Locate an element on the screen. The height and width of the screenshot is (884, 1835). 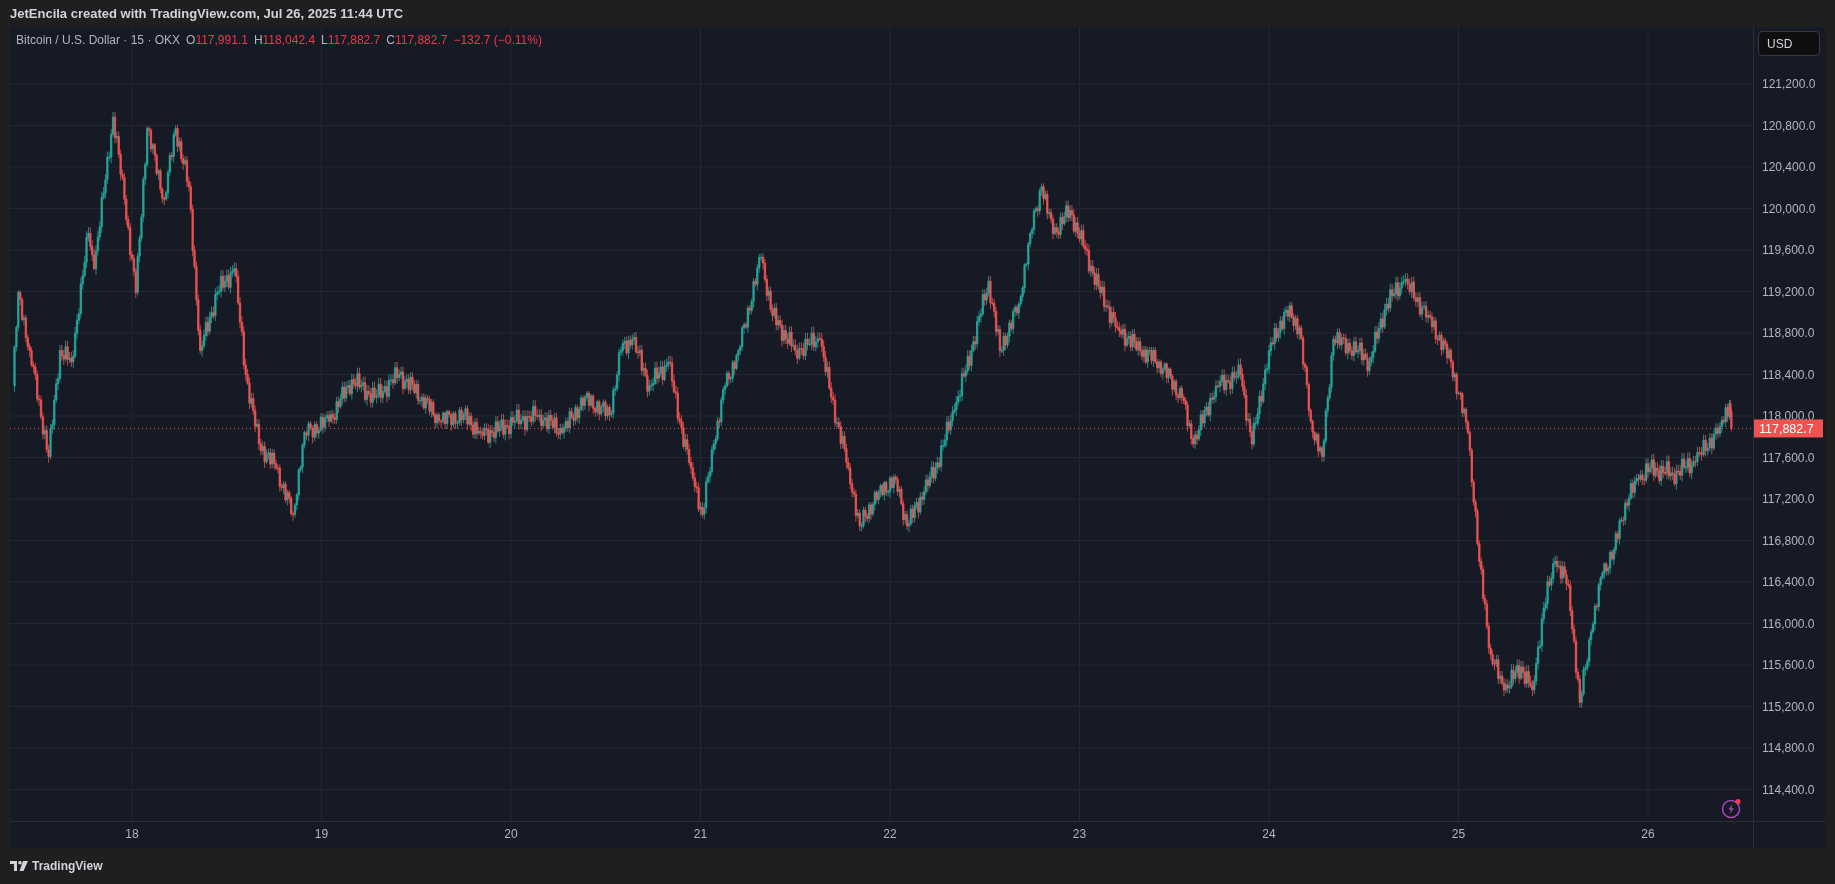
date-tick-label: 25 is located at coordinates (1458, 834).